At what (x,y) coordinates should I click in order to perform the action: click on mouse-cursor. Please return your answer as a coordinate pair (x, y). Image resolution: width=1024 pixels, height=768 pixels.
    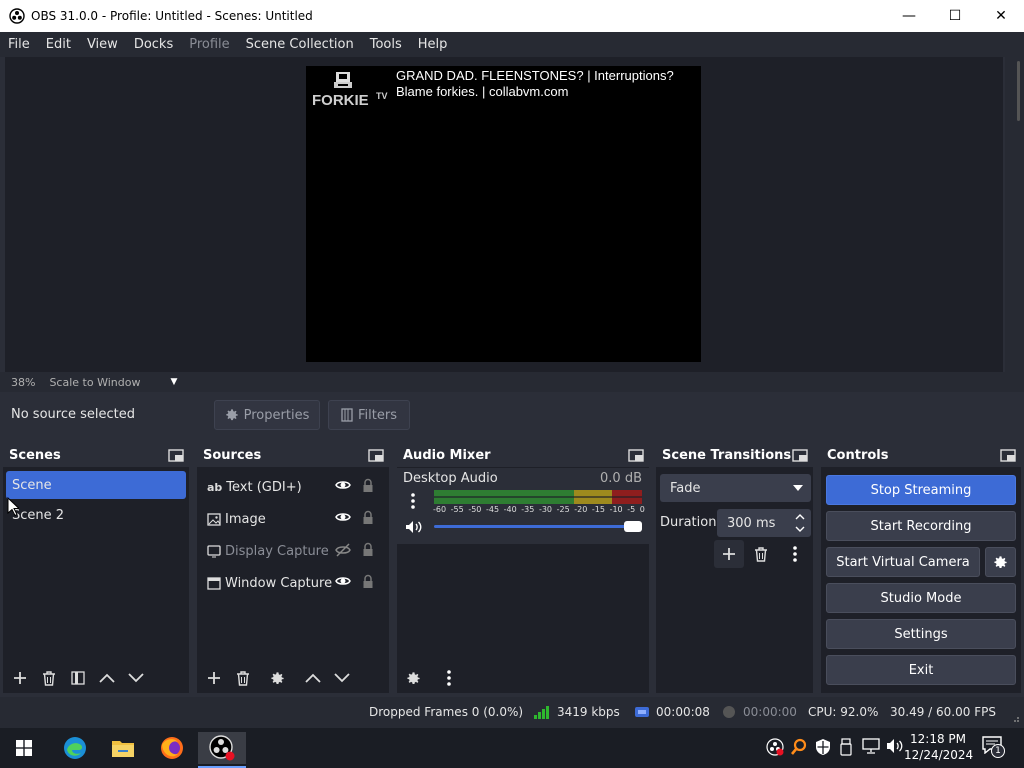
    Looking at the image, I should click on (13, 507).